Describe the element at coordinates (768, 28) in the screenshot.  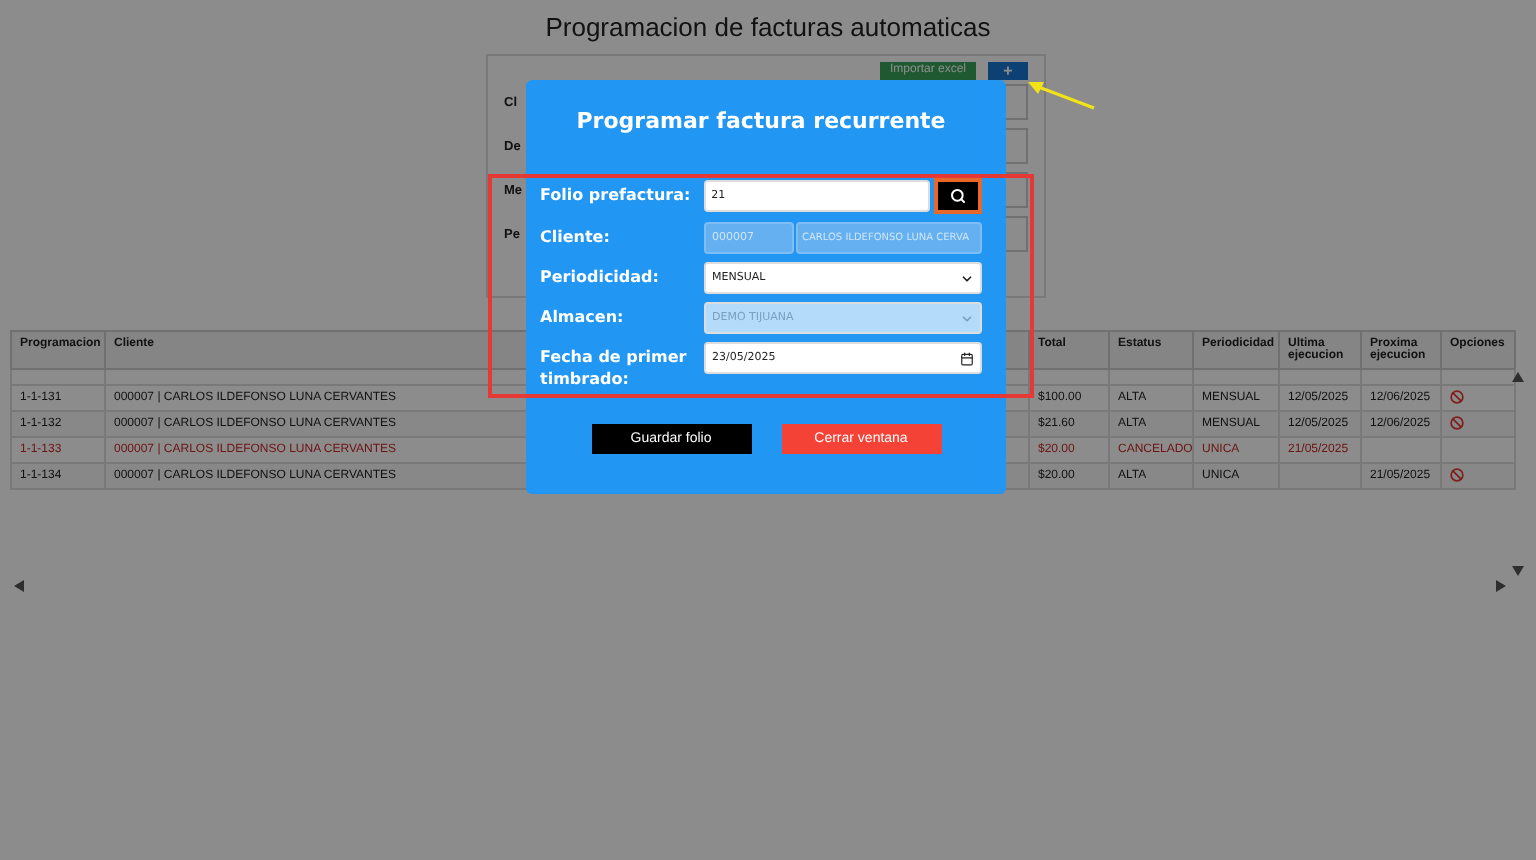
I see `page-title: Programacion de facturas automaticas` at that location.